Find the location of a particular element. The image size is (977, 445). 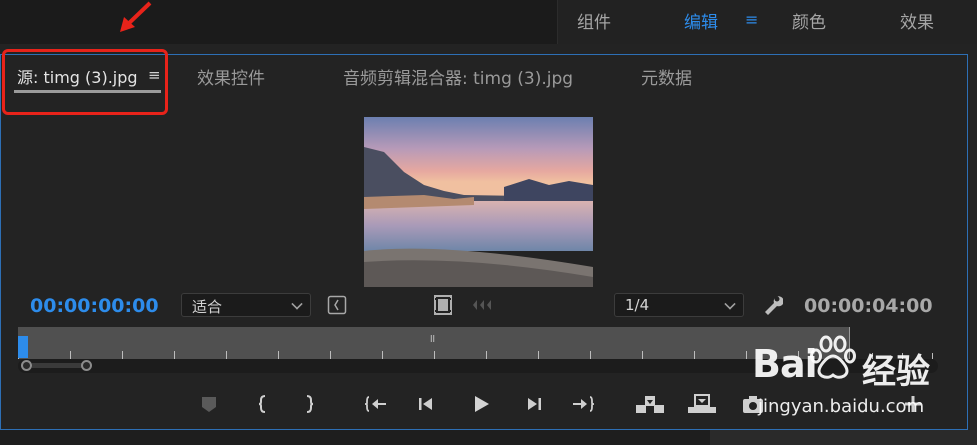

time-ruler: ll is located at coordinates (434, 343).